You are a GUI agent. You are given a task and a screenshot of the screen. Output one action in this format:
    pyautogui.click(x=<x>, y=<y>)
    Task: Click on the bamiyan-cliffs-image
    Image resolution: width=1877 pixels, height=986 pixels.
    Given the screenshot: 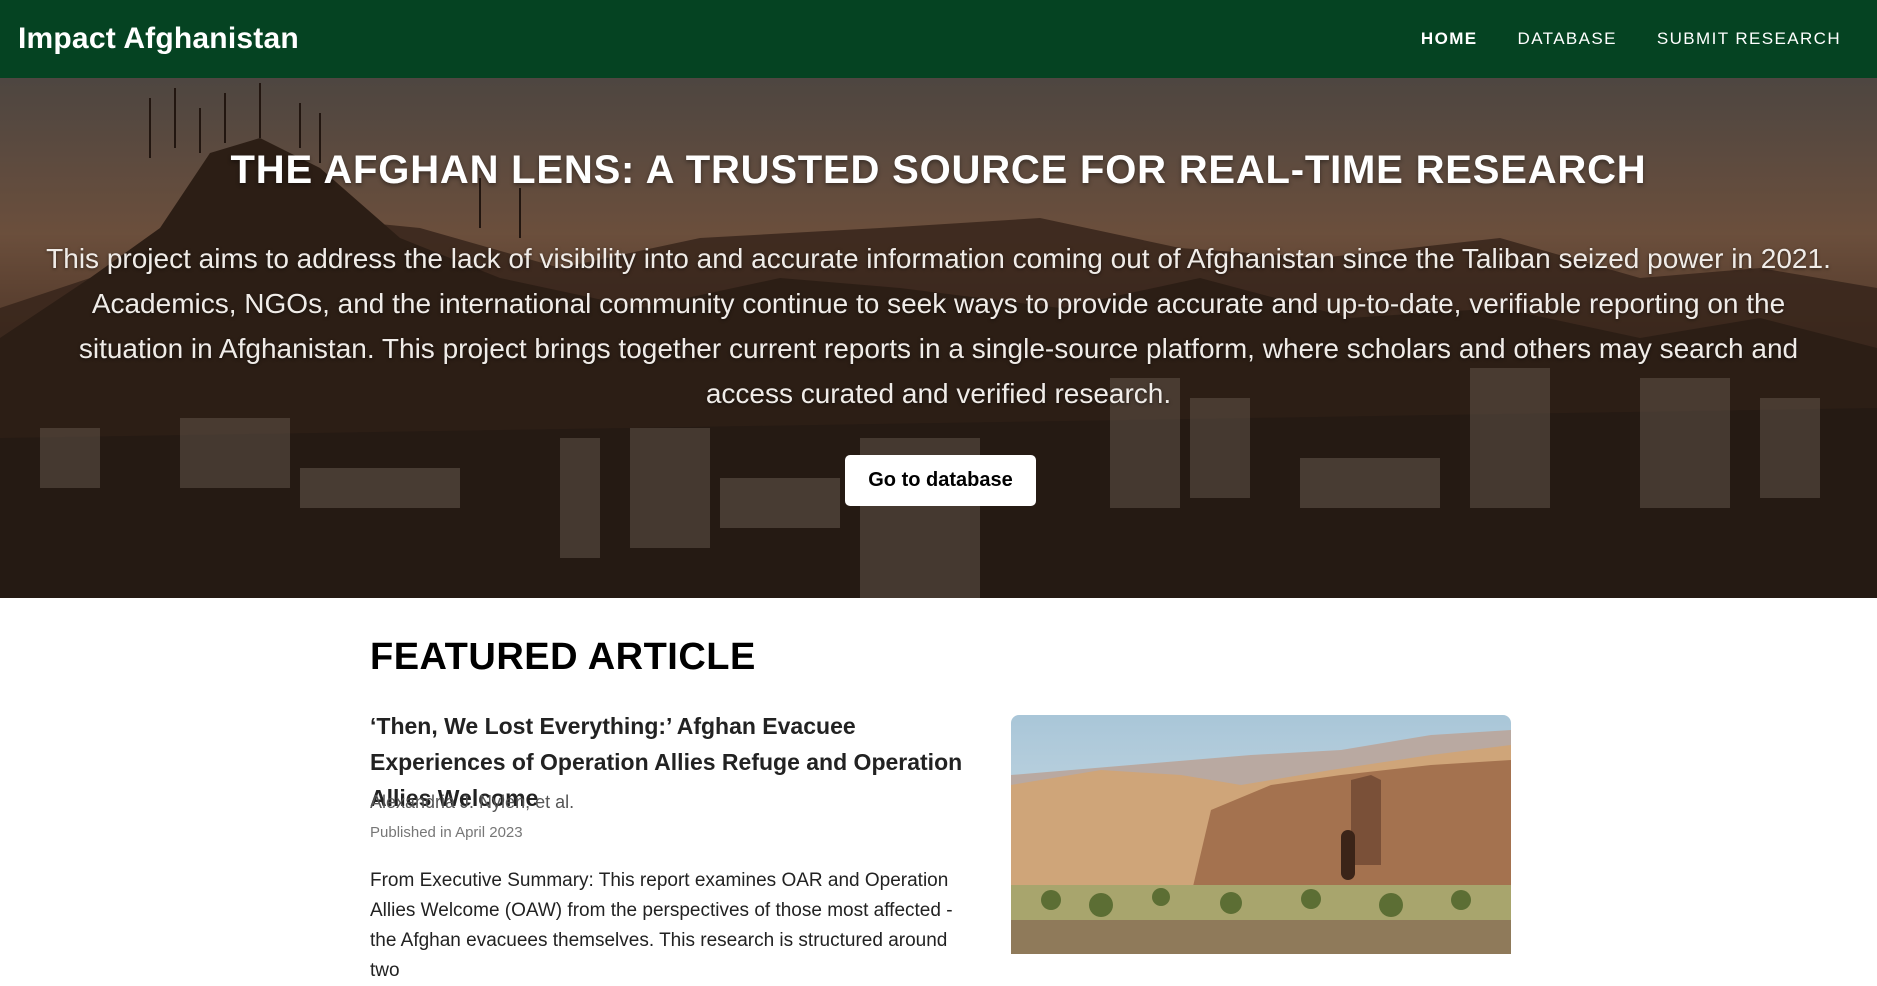 What is the action you would take?
    pyautogui.click(x=1261, y=834)
    